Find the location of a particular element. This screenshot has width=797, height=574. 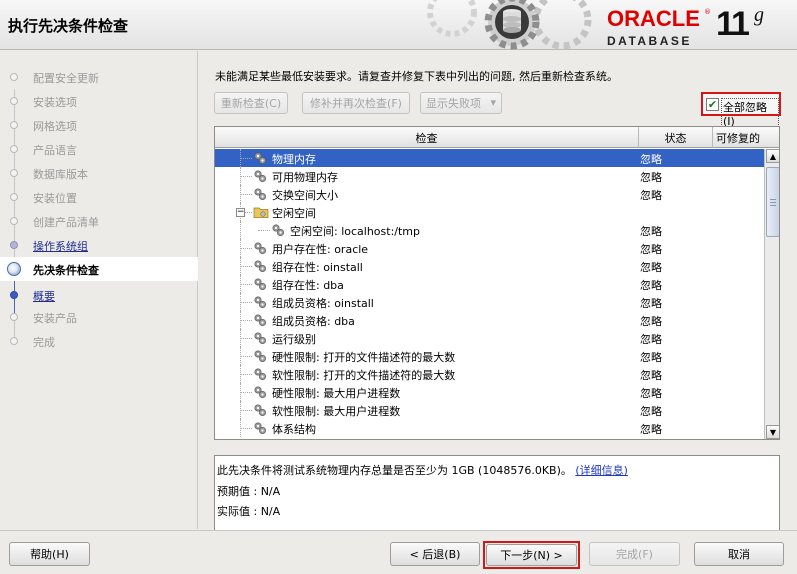

scroll-up-icon: ▲ is located at coordinates (772, 156).